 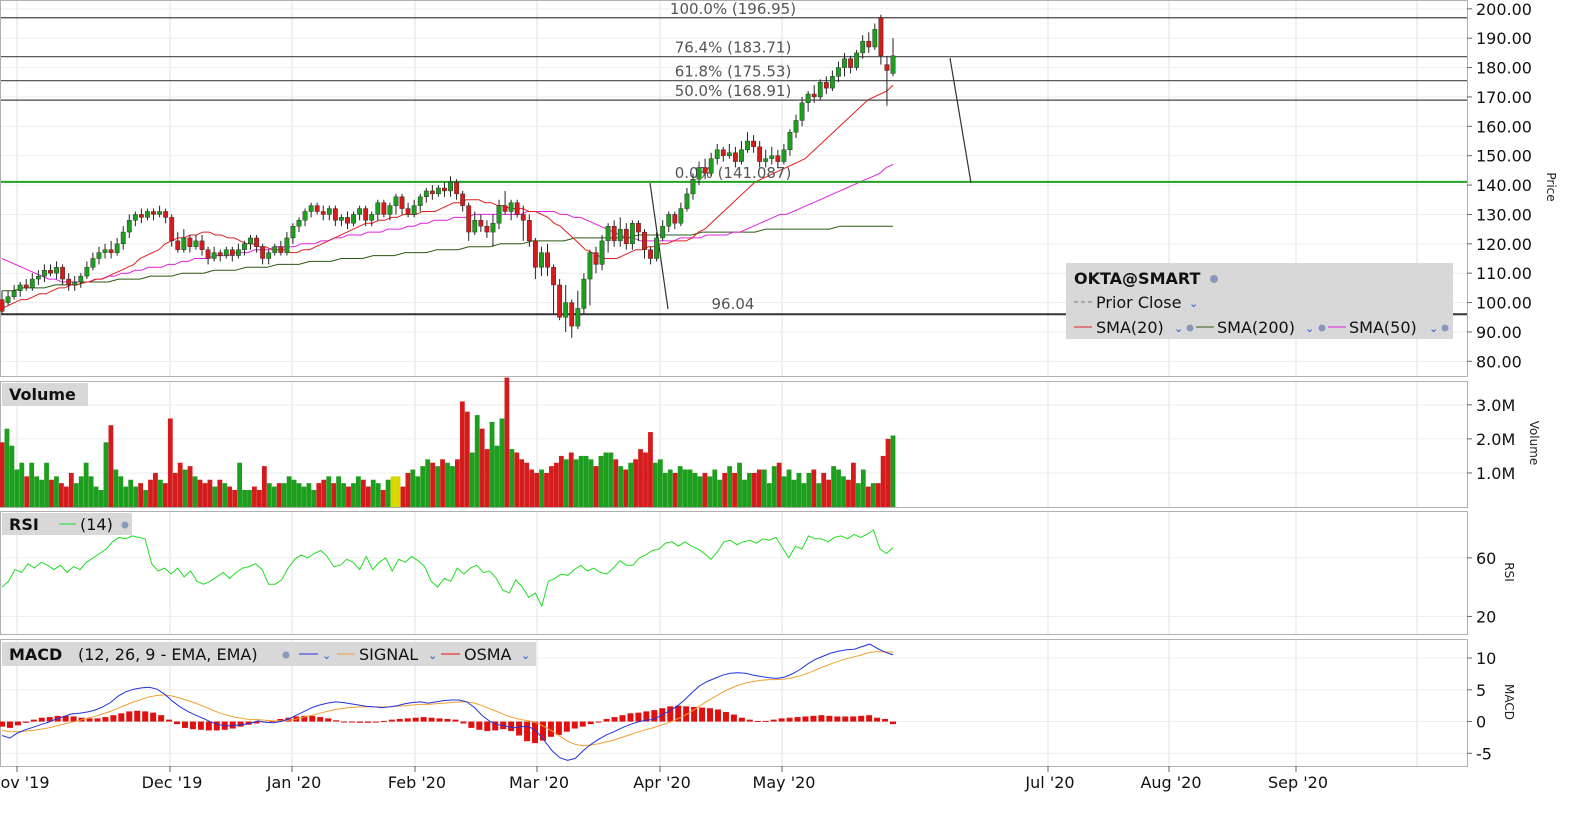 What do you see at coordinates (539, 782) in the screenshot?
I see `x-tick-label: Mar '20` at bounding box center [539, 782].